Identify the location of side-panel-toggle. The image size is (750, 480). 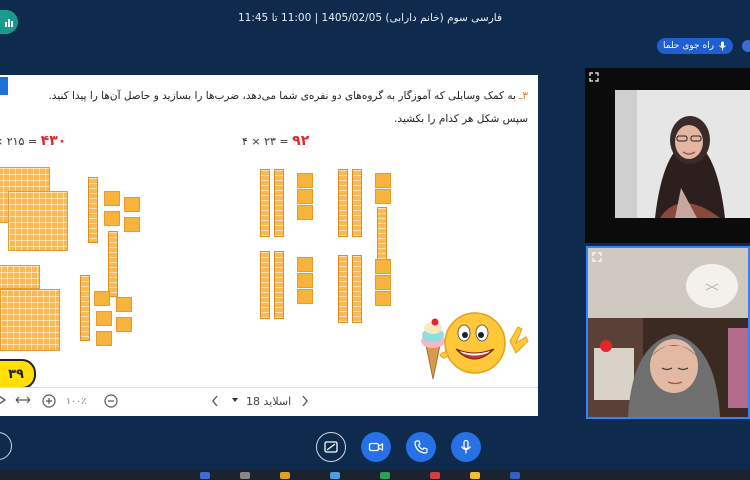
(6, 446).